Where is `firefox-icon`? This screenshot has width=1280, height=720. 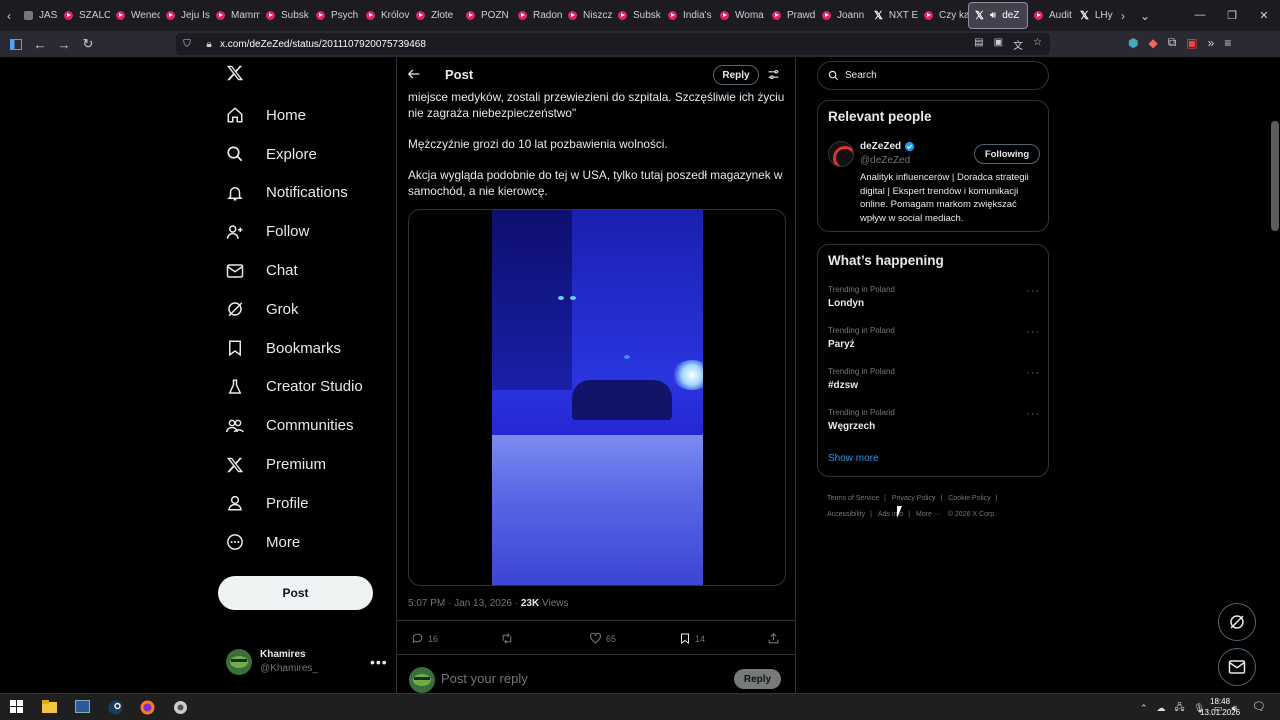 firefox-icon is located at coordinates (147, 707).